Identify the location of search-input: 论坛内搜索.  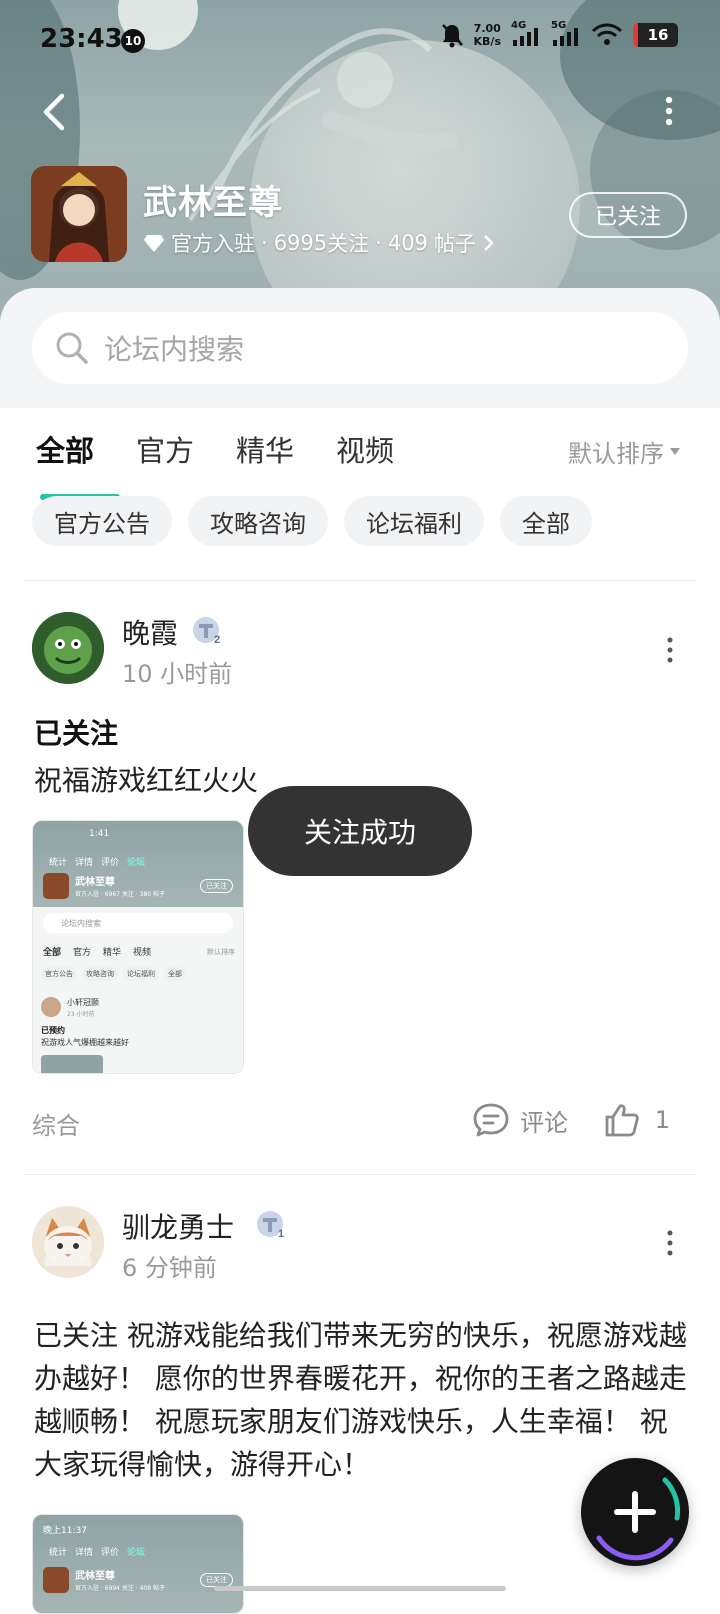
(360, 348).